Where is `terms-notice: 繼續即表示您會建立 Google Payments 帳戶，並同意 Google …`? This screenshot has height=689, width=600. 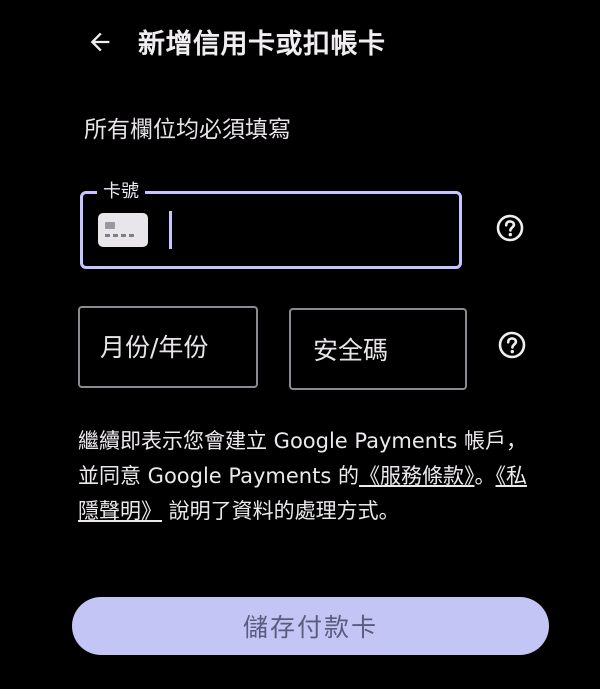
terms-notice: 繼續即表示您會建立 Google Payments 帳戶，並同意 Google … is located at coordinates (304, 476).